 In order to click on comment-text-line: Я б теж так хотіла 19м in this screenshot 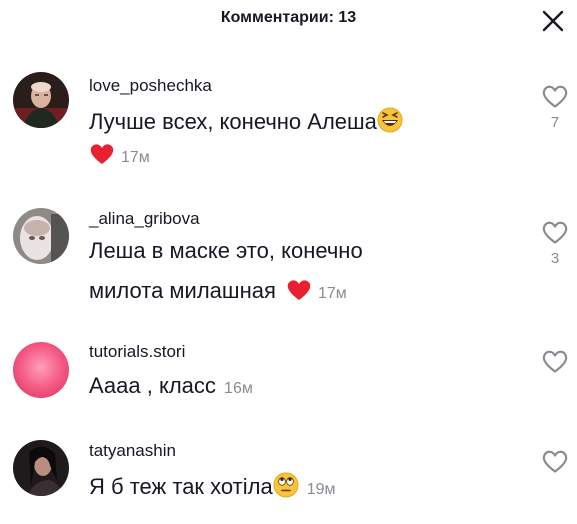, I will do `click(212, 488)`.